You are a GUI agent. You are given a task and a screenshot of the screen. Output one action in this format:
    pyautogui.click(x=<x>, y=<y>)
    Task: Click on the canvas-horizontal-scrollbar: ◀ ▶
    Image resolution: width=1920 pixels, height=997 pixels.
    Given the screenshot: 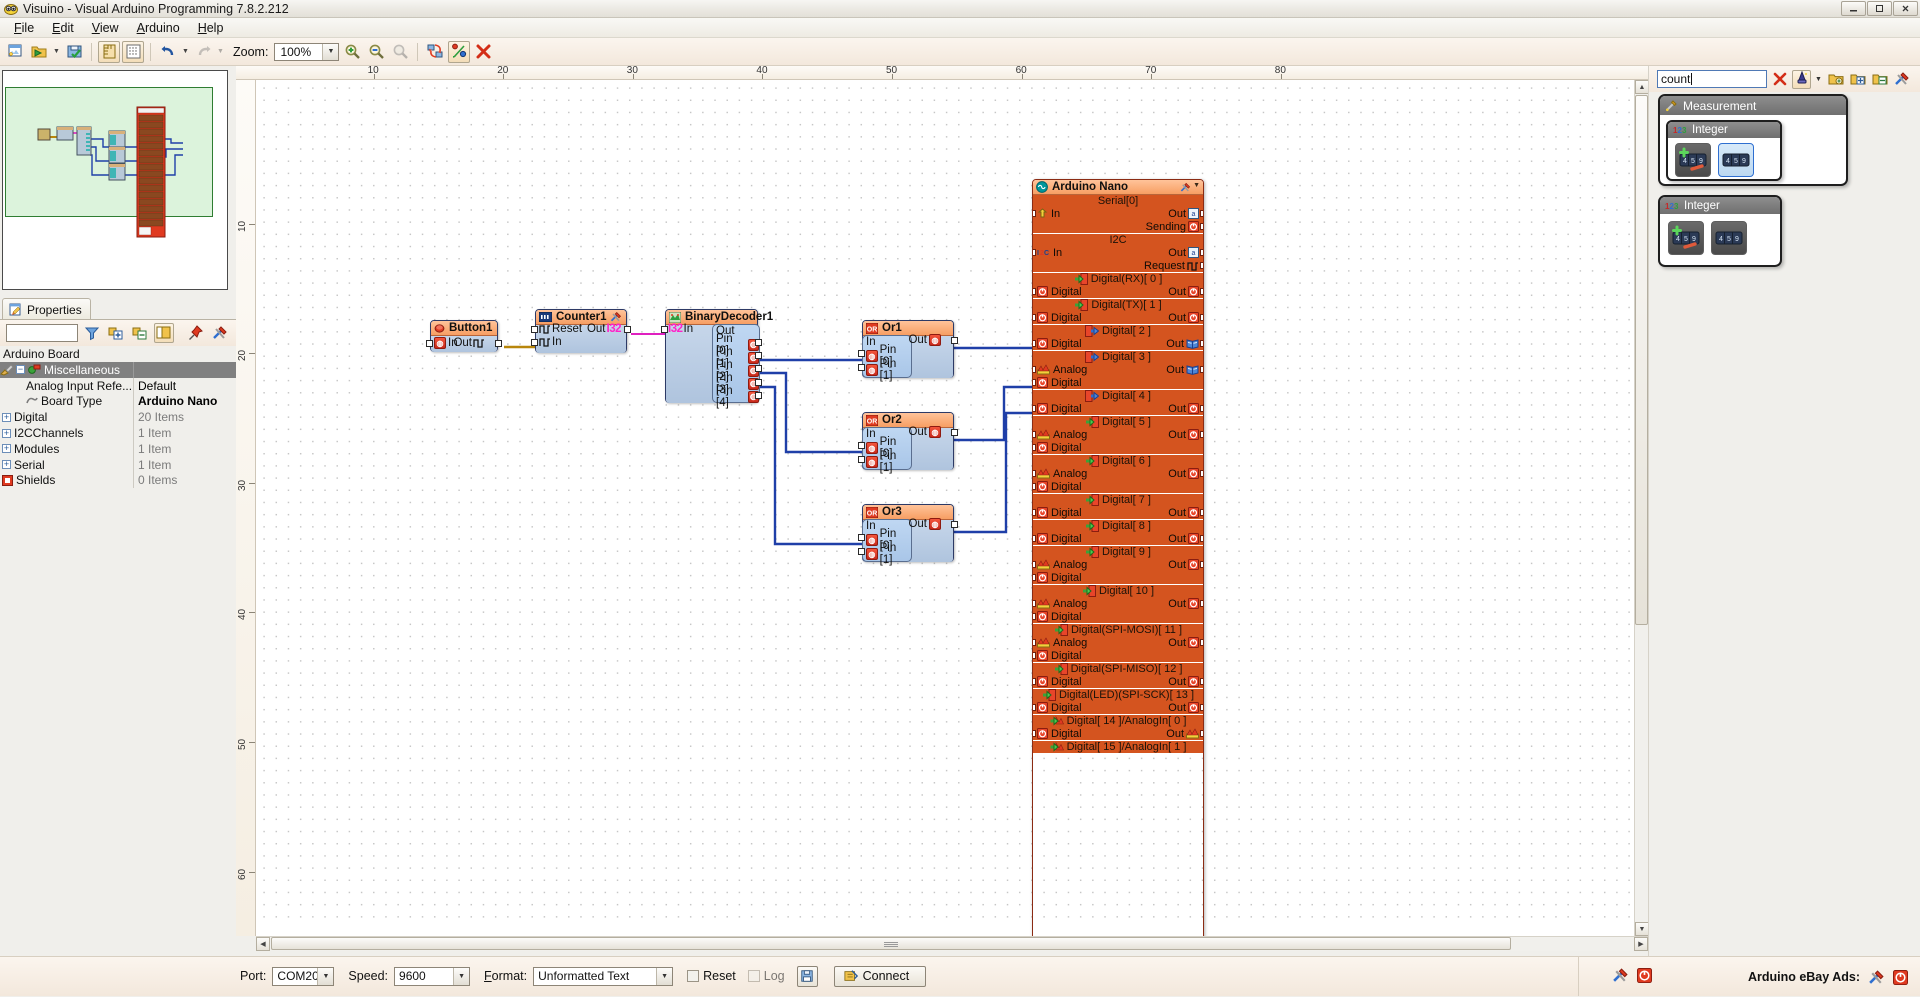 What is the action you would take?
    pyautogui.click(x=952, y=943)
    